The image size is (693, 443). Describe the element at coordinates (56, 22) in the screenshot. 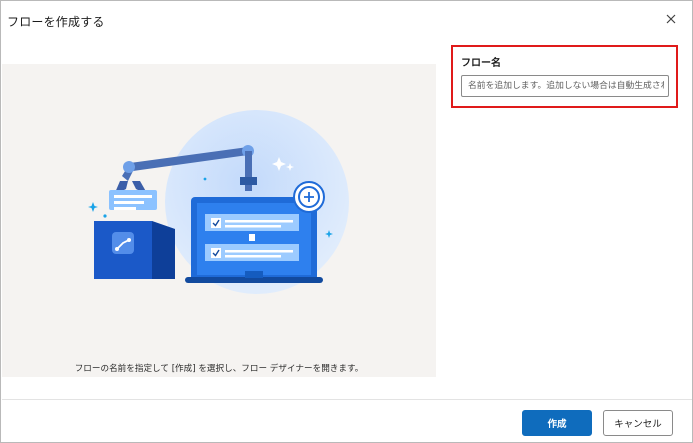

I see `dialog-title: フローを作成する` at that location.